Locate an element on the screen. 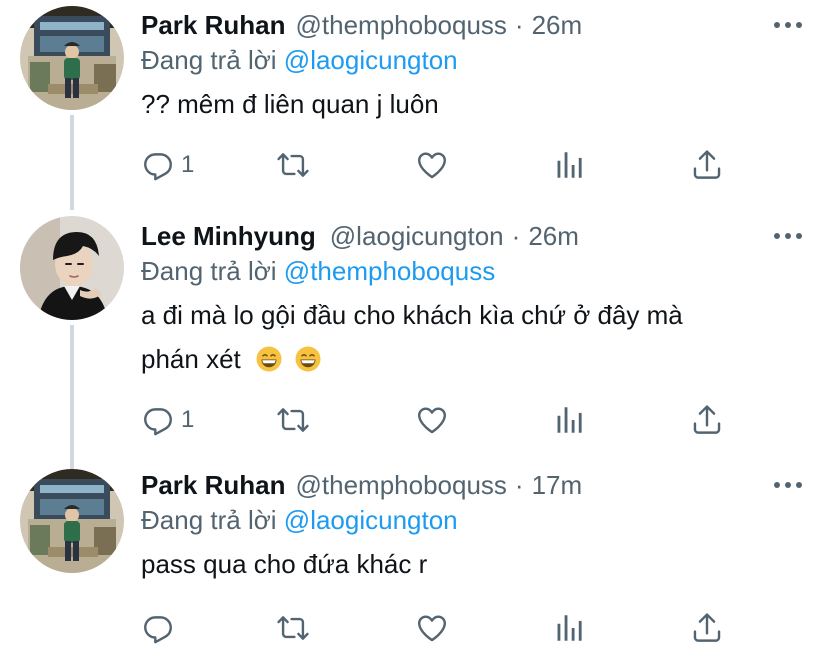 The width and height of the screenshot is (828, 652). tweet-header: Park Ruhan @themphoboquss · 26m is located at coordinates (474, 25).